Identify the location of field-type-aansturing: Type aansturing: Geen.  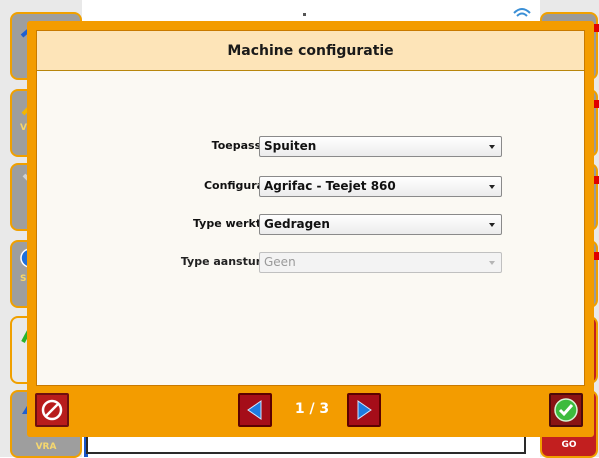
(310, 263).